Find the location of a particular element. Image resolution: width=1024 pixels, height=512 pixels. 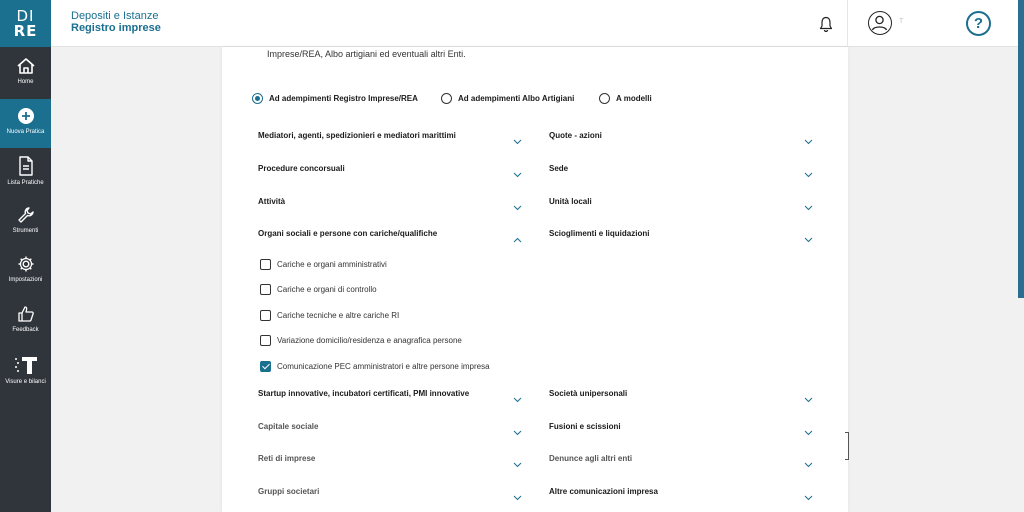

app-logo: DI RE is located at coordinates (25, 23).